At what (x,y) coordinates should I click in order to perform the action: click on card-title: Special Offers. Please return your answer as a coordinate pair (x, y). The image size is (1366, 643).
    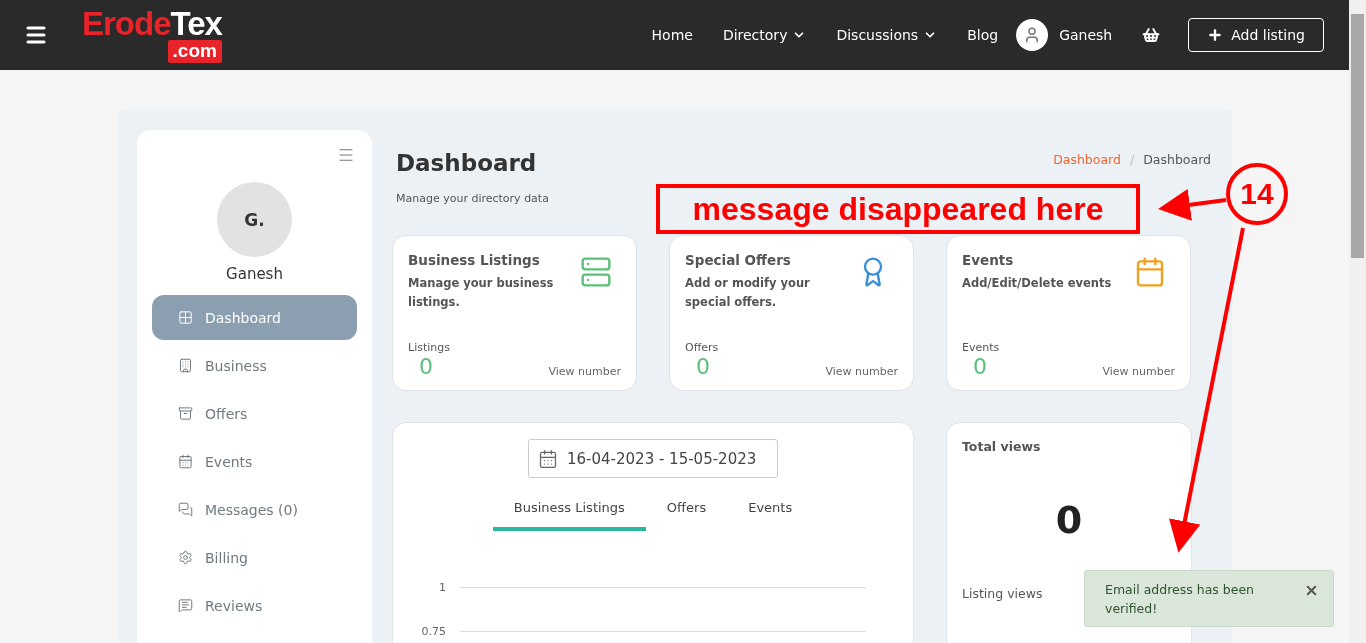
    Looking at the image, I should click on (738, 260).